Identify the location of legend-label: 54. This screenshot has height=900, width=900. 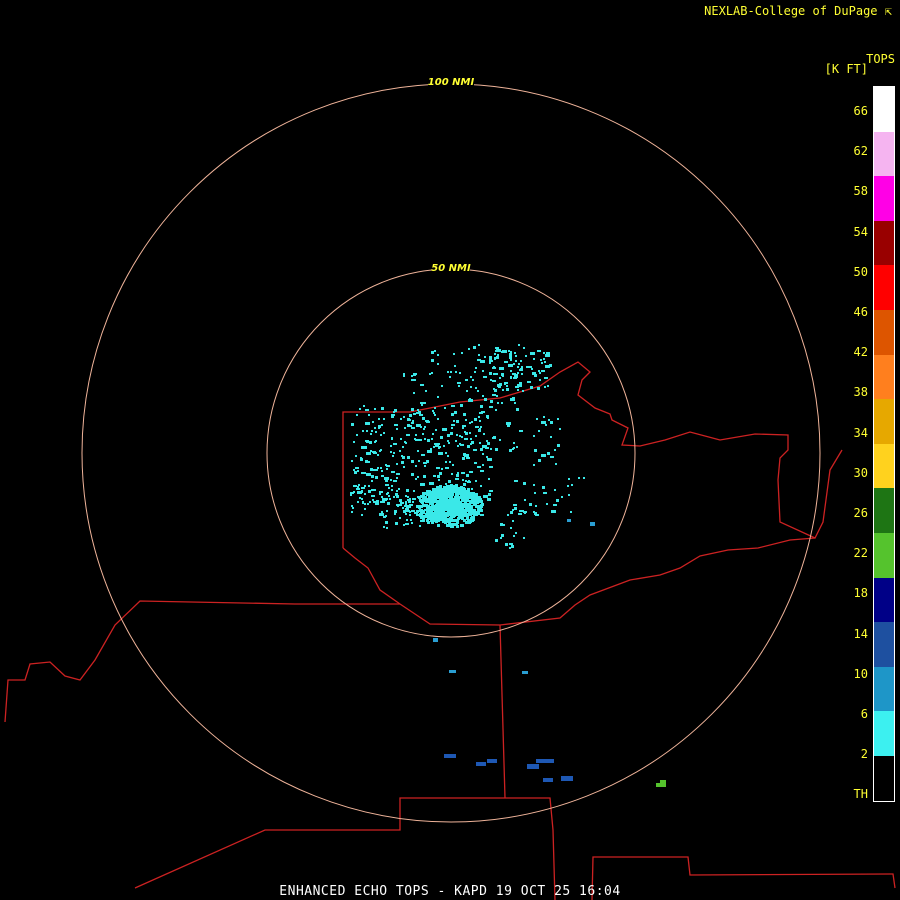
(860, 231).